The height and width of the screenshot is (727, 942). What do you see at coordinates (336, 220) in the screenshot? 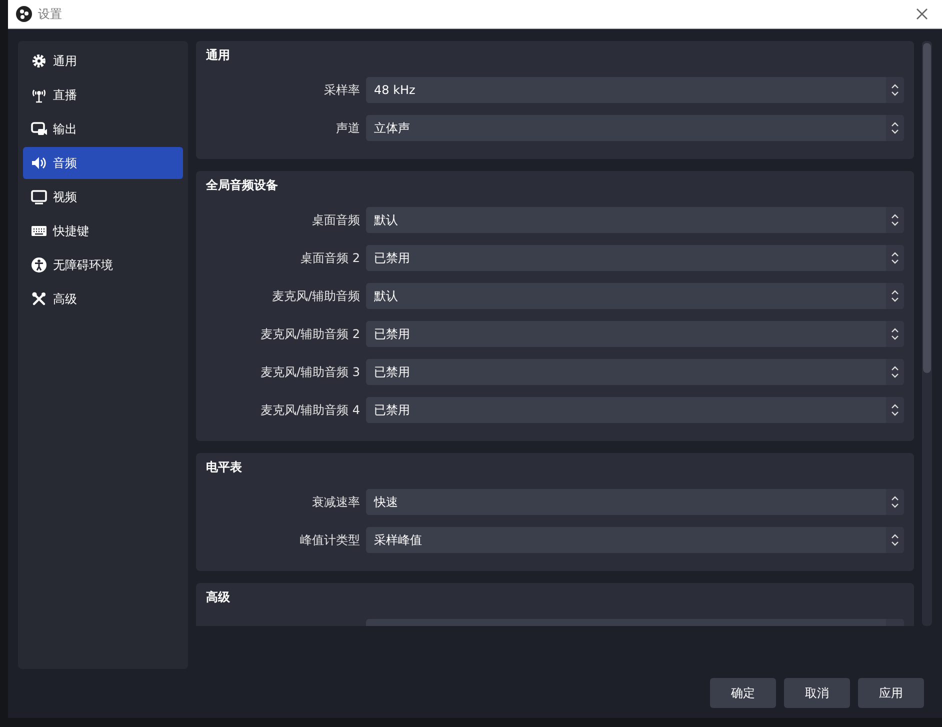
I see `field-label: 桌面音频` at bounding box center [336, 220].